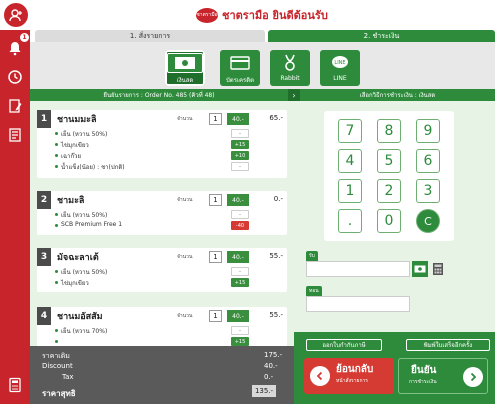 The width and height of the screenshot is (500, 404). I want to click on numpad-key: 7, so click(350, 131).